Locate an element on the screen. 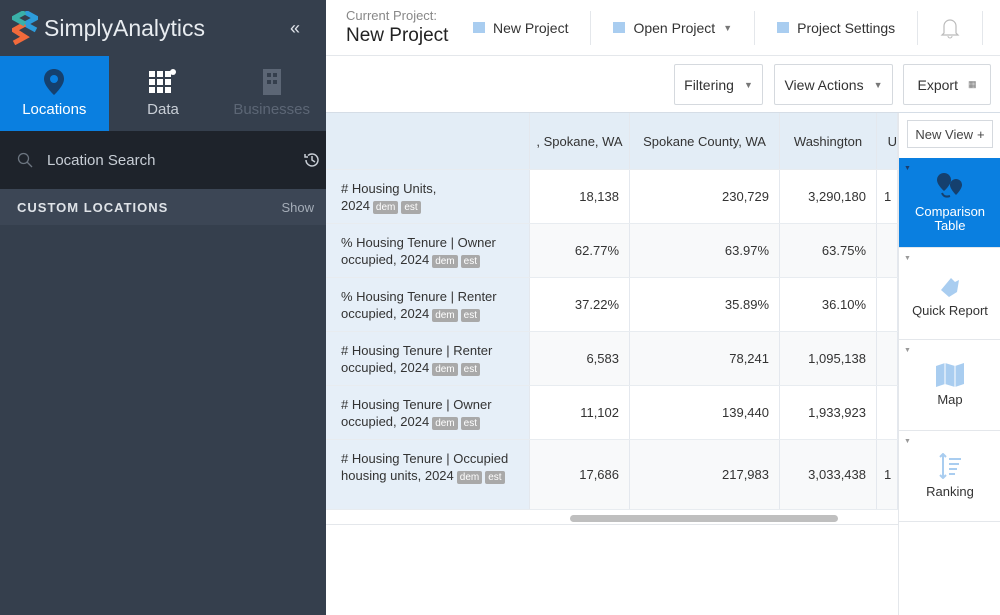 The height and width of the screenshot is (615, 1000). open-project-label: Open Project is located at coordinates (674, 27).